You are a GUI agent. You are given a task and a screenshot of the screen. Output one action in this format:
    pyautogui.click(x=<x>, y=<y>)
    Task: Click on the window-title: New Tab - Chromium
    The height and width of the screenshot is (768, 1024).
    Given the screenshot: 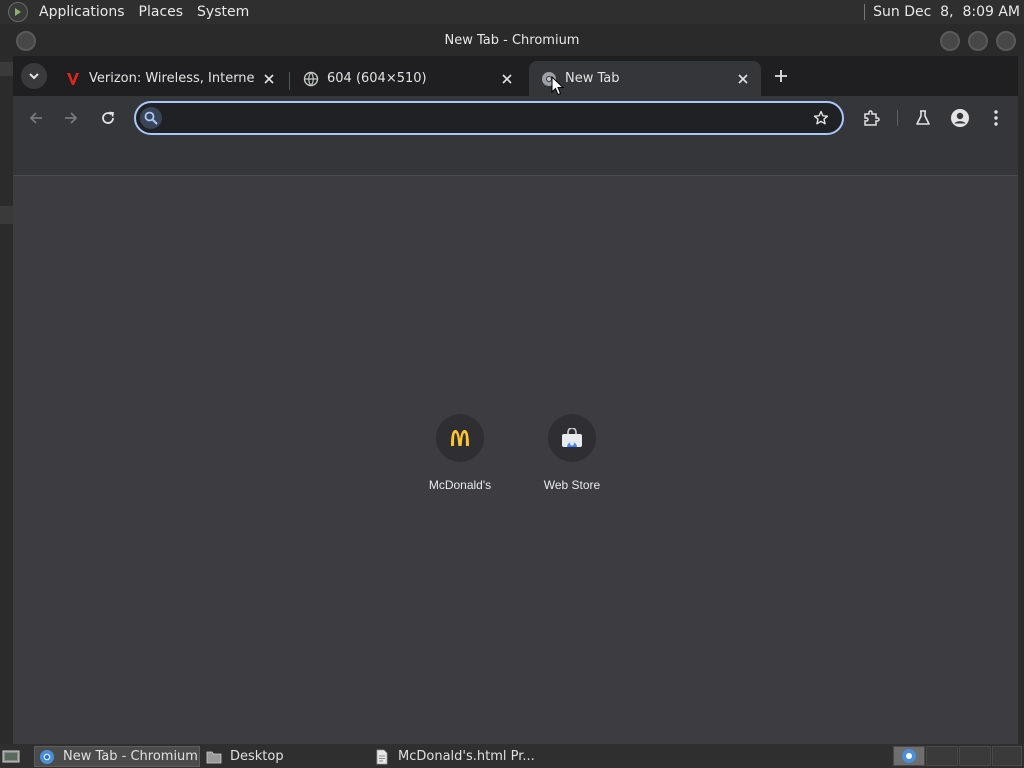 What is the action you would take?
    pyautogui.click(x=512, y=40)
    